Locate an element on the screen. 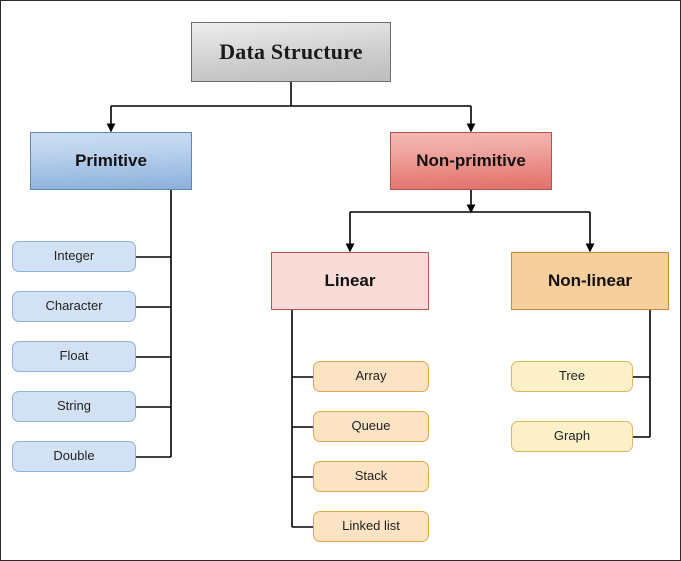 The height and width of the screenshot is (561, 681). node-stack: Stack is located at coordinates (371, 476).